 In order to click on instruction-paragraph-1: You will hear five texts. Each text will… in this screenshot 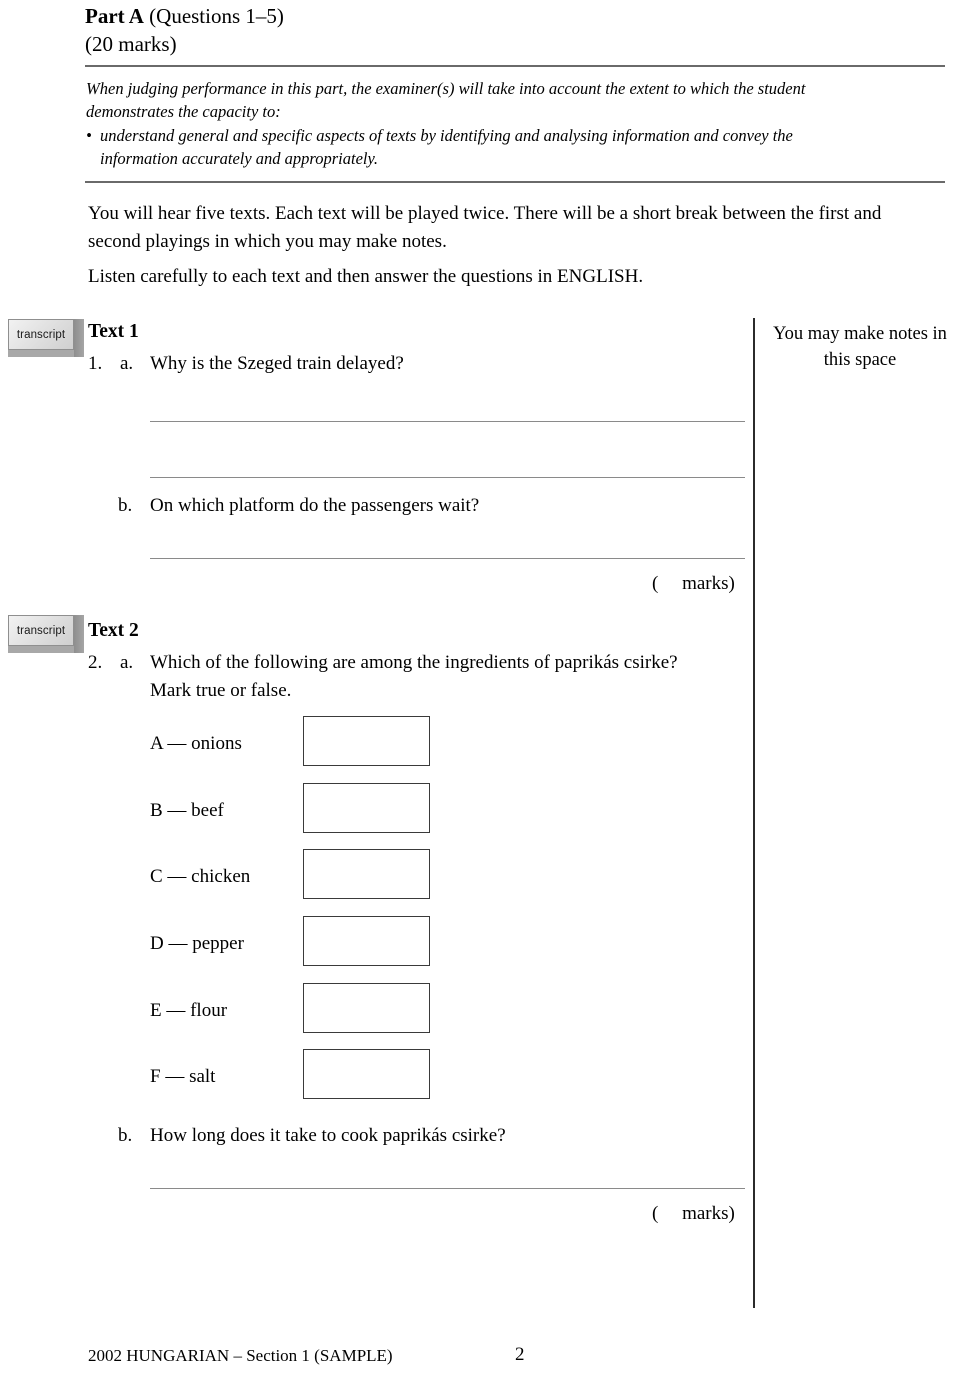, I will do `click(519, 228)`.